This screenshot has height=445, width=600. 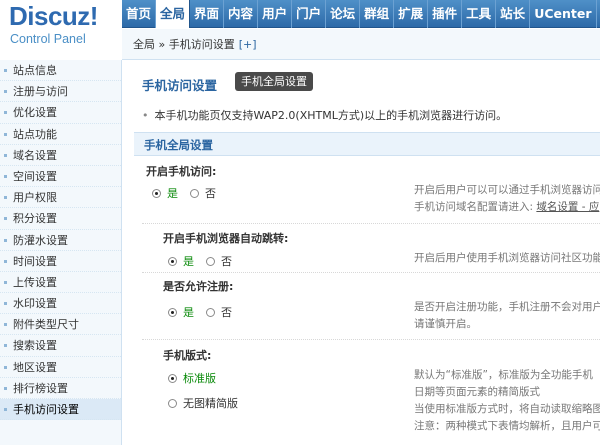 What do you see at coordinates (309, 14) in the screenshot?
I see `nav-portal: 门户` at bounding box center [309, 14].